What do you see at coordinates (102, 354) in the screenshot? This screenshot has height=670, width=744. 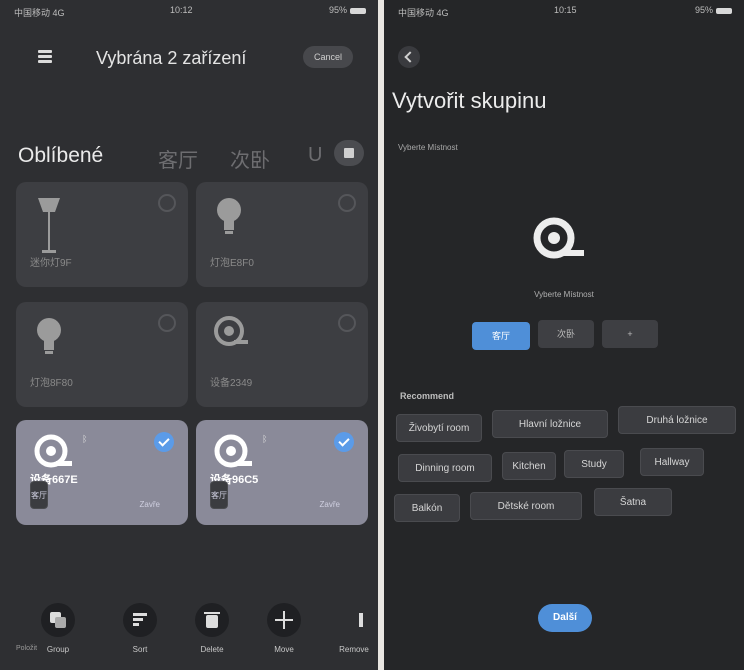 I see `device-card: 灯泡8F80` at bounding box center [102, 354].